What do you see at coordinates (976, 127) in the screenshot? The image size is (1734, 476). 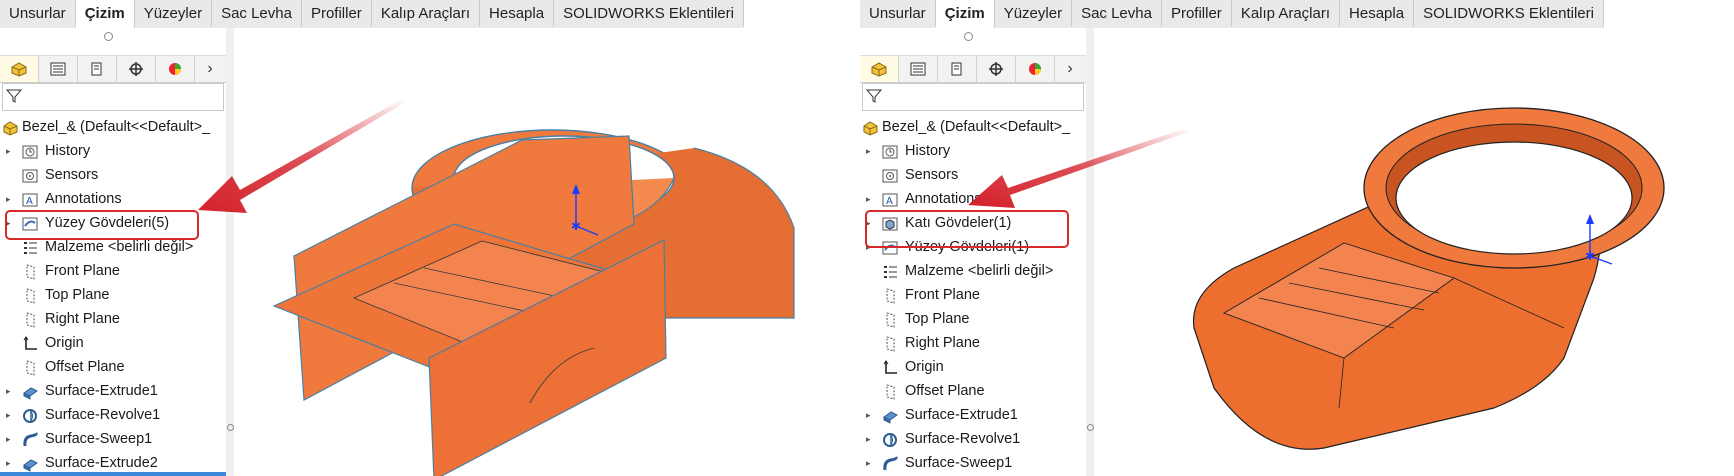 I see `tree-item-label: Bezel_& (Default<<Default>_` at bounding box center [976, 127].